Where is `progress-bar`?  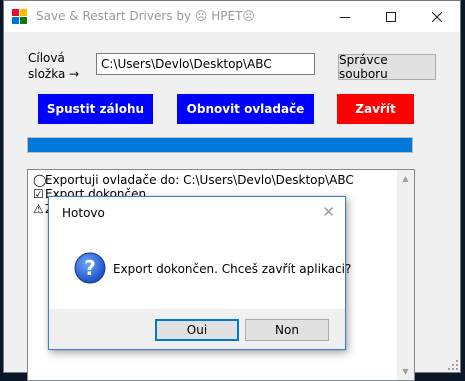
progress-bar is located at coordinates (220, 145).